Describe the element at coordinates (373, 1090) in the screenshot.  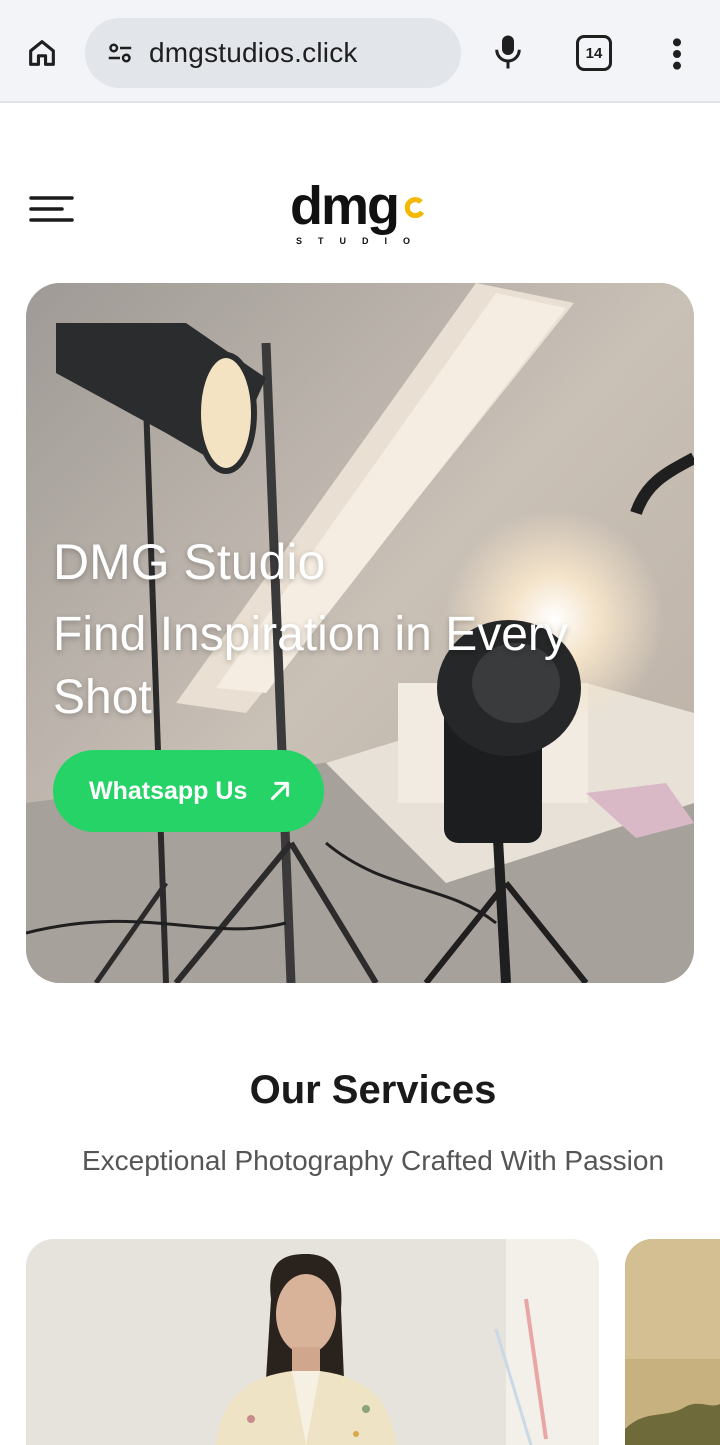
I see `services-heading: Our Services` at that location.